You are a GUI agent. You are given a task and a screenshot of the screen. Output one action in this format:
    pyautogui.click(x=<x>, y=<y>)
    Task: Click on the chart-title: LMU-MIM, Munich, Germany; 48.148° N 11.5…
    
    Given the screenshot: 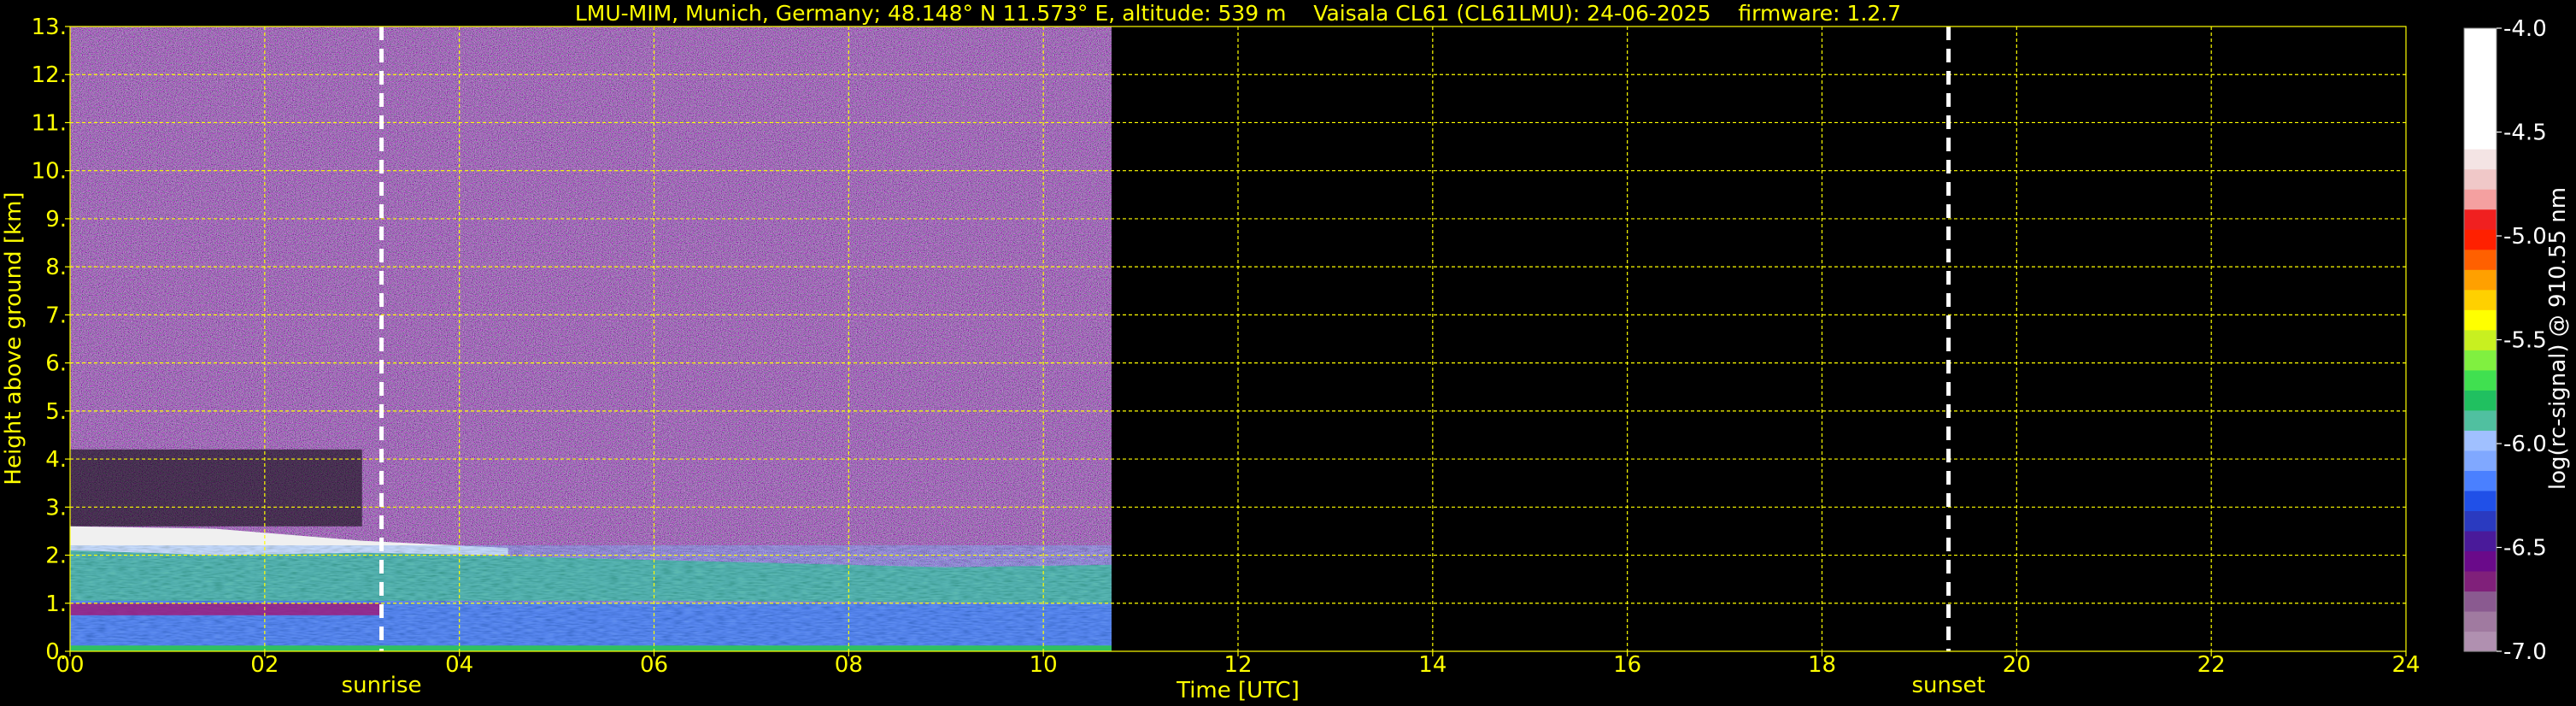 What is the action you would take?
    pyautogui.click(x=1238, y=13)
    